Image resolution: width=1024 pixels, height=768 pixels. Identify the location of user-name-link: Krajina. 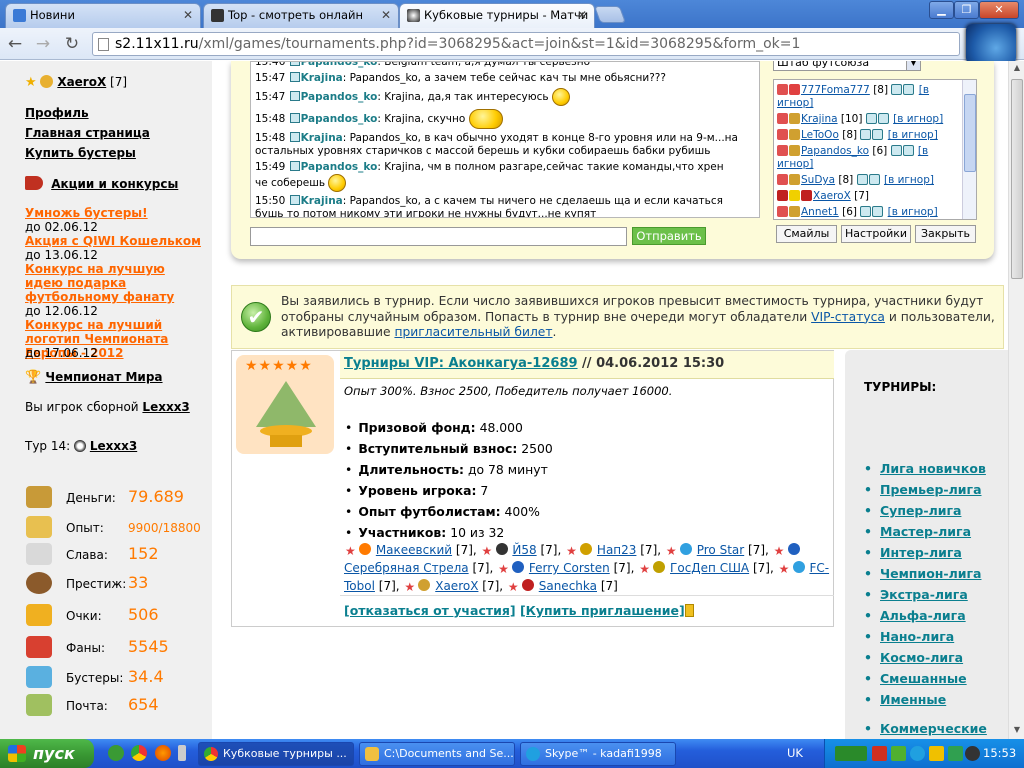
(819, 119).